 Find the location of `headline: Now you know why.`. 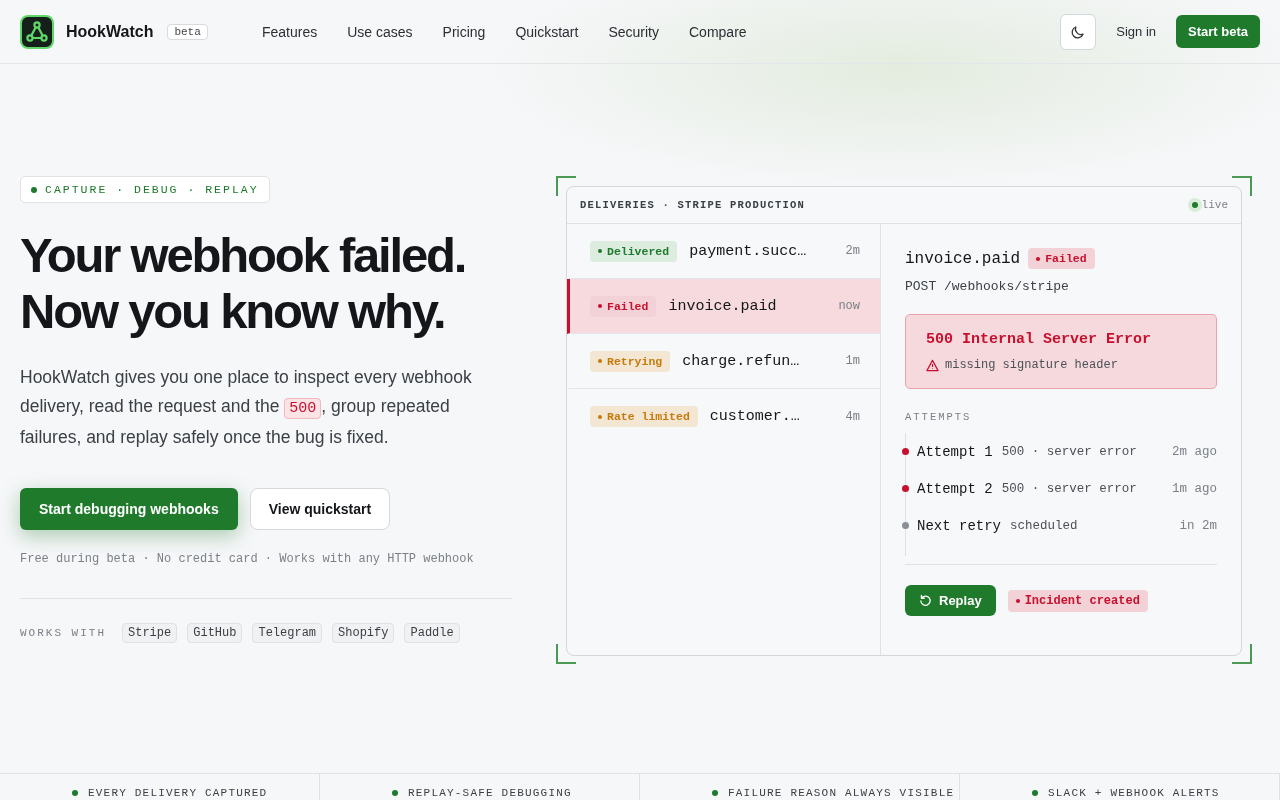

headline: Now you know why. is located at coordinates (233, 311).